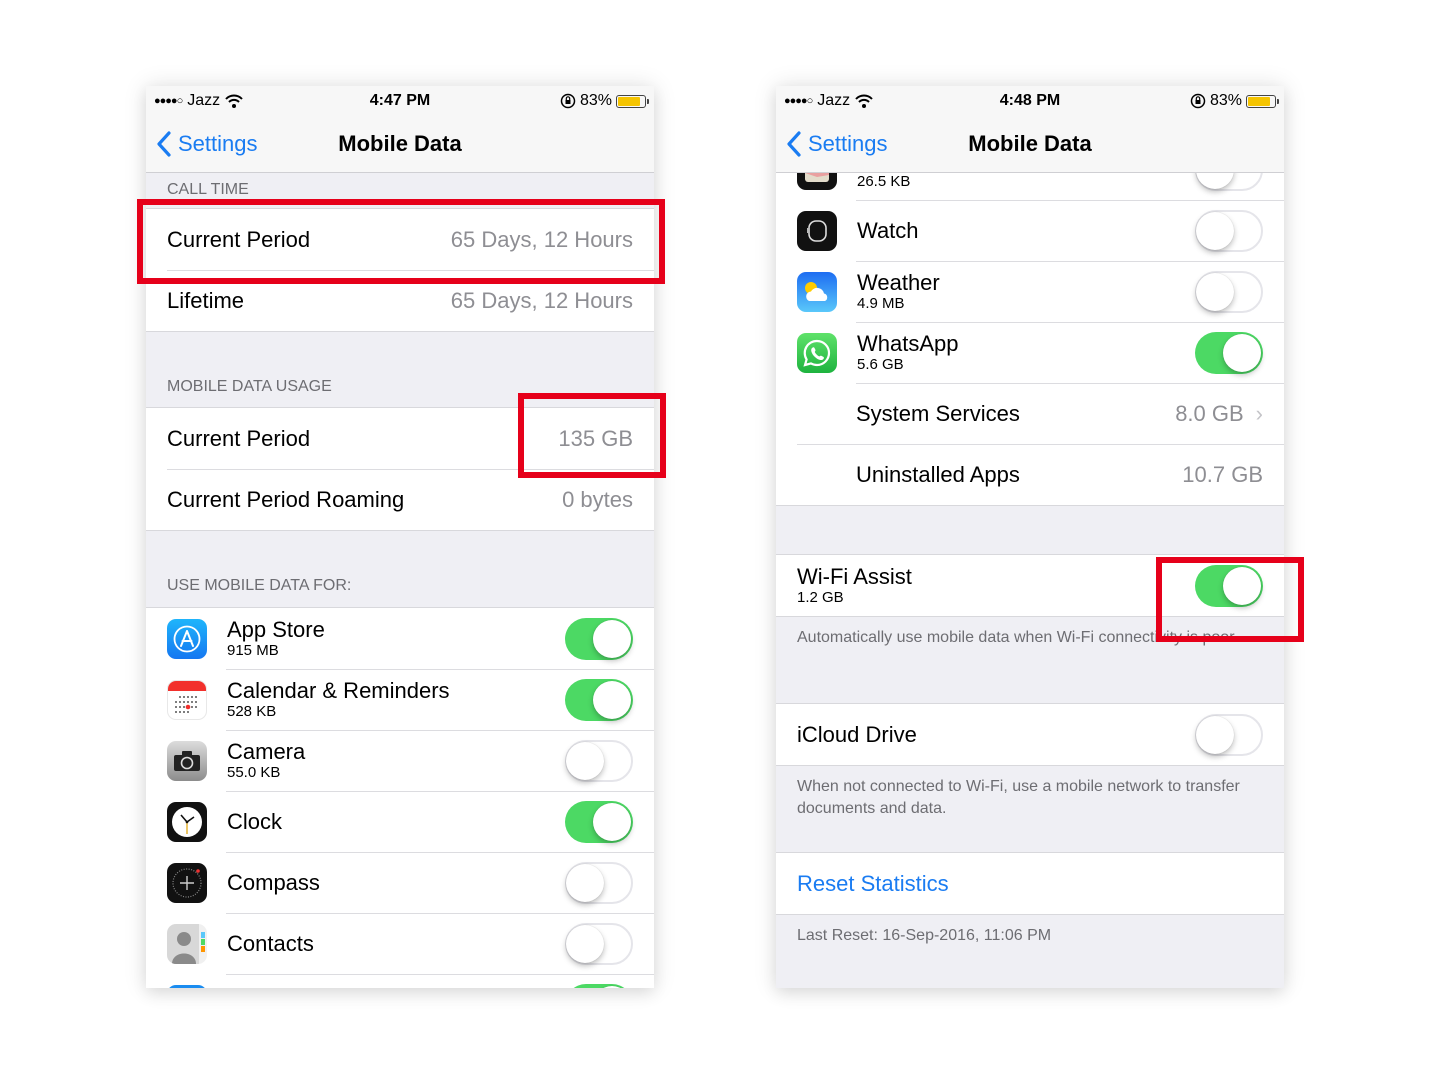  Describe the element at coordinates (1229, 585) in the screenshot. I see `wifi-assist-toggle` at that location.